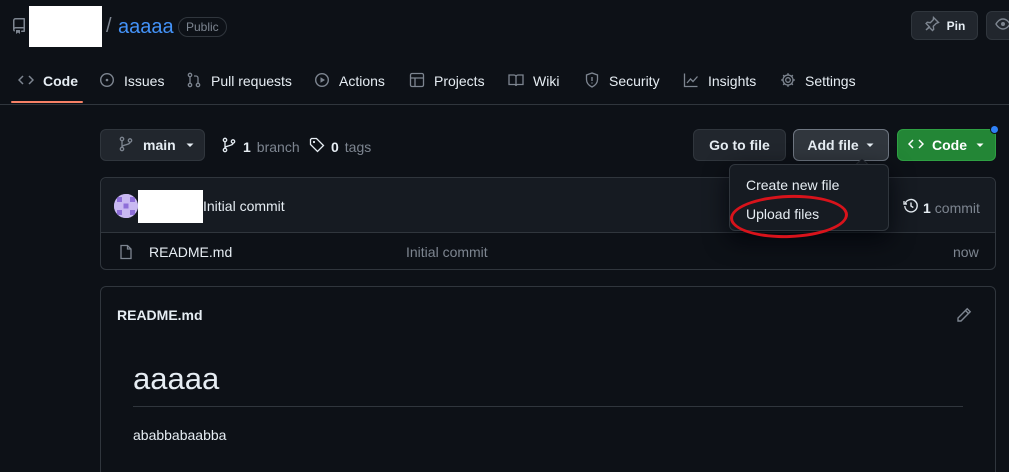 The image size is (1009, 472). I want to click on play-icon, so click(322, 81).